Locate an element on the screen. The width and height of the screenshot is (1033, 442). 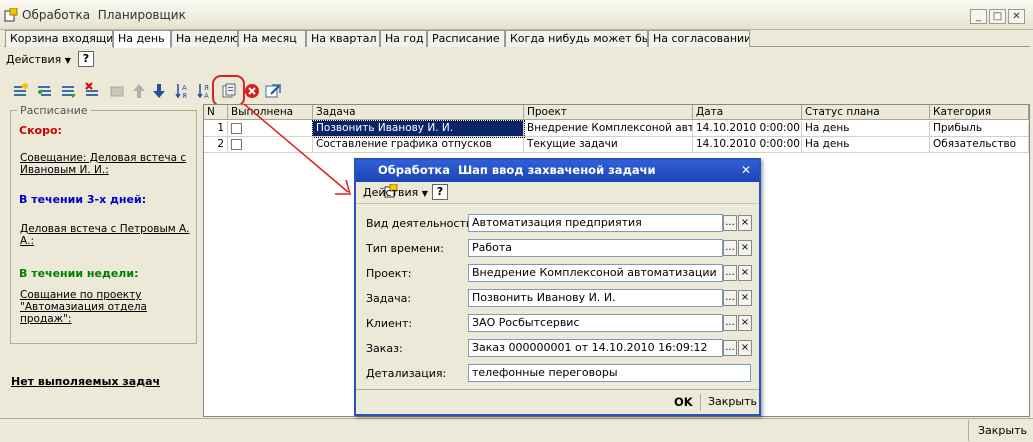
project-label: Проект: is located at coordinates (389, 273).